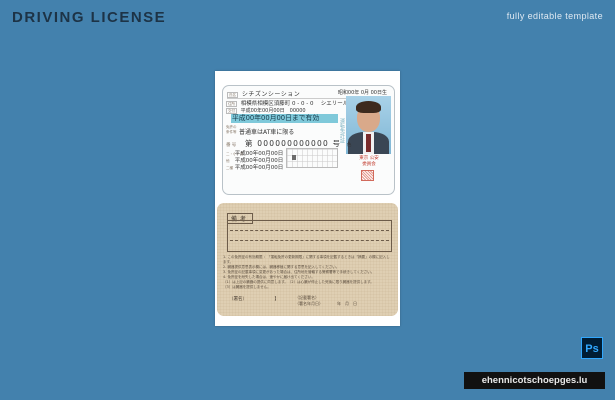 This screenshot has height=400, width=615. I want to click on watermark-banner: ehennicotschoepges.lu, so click(534, 380).